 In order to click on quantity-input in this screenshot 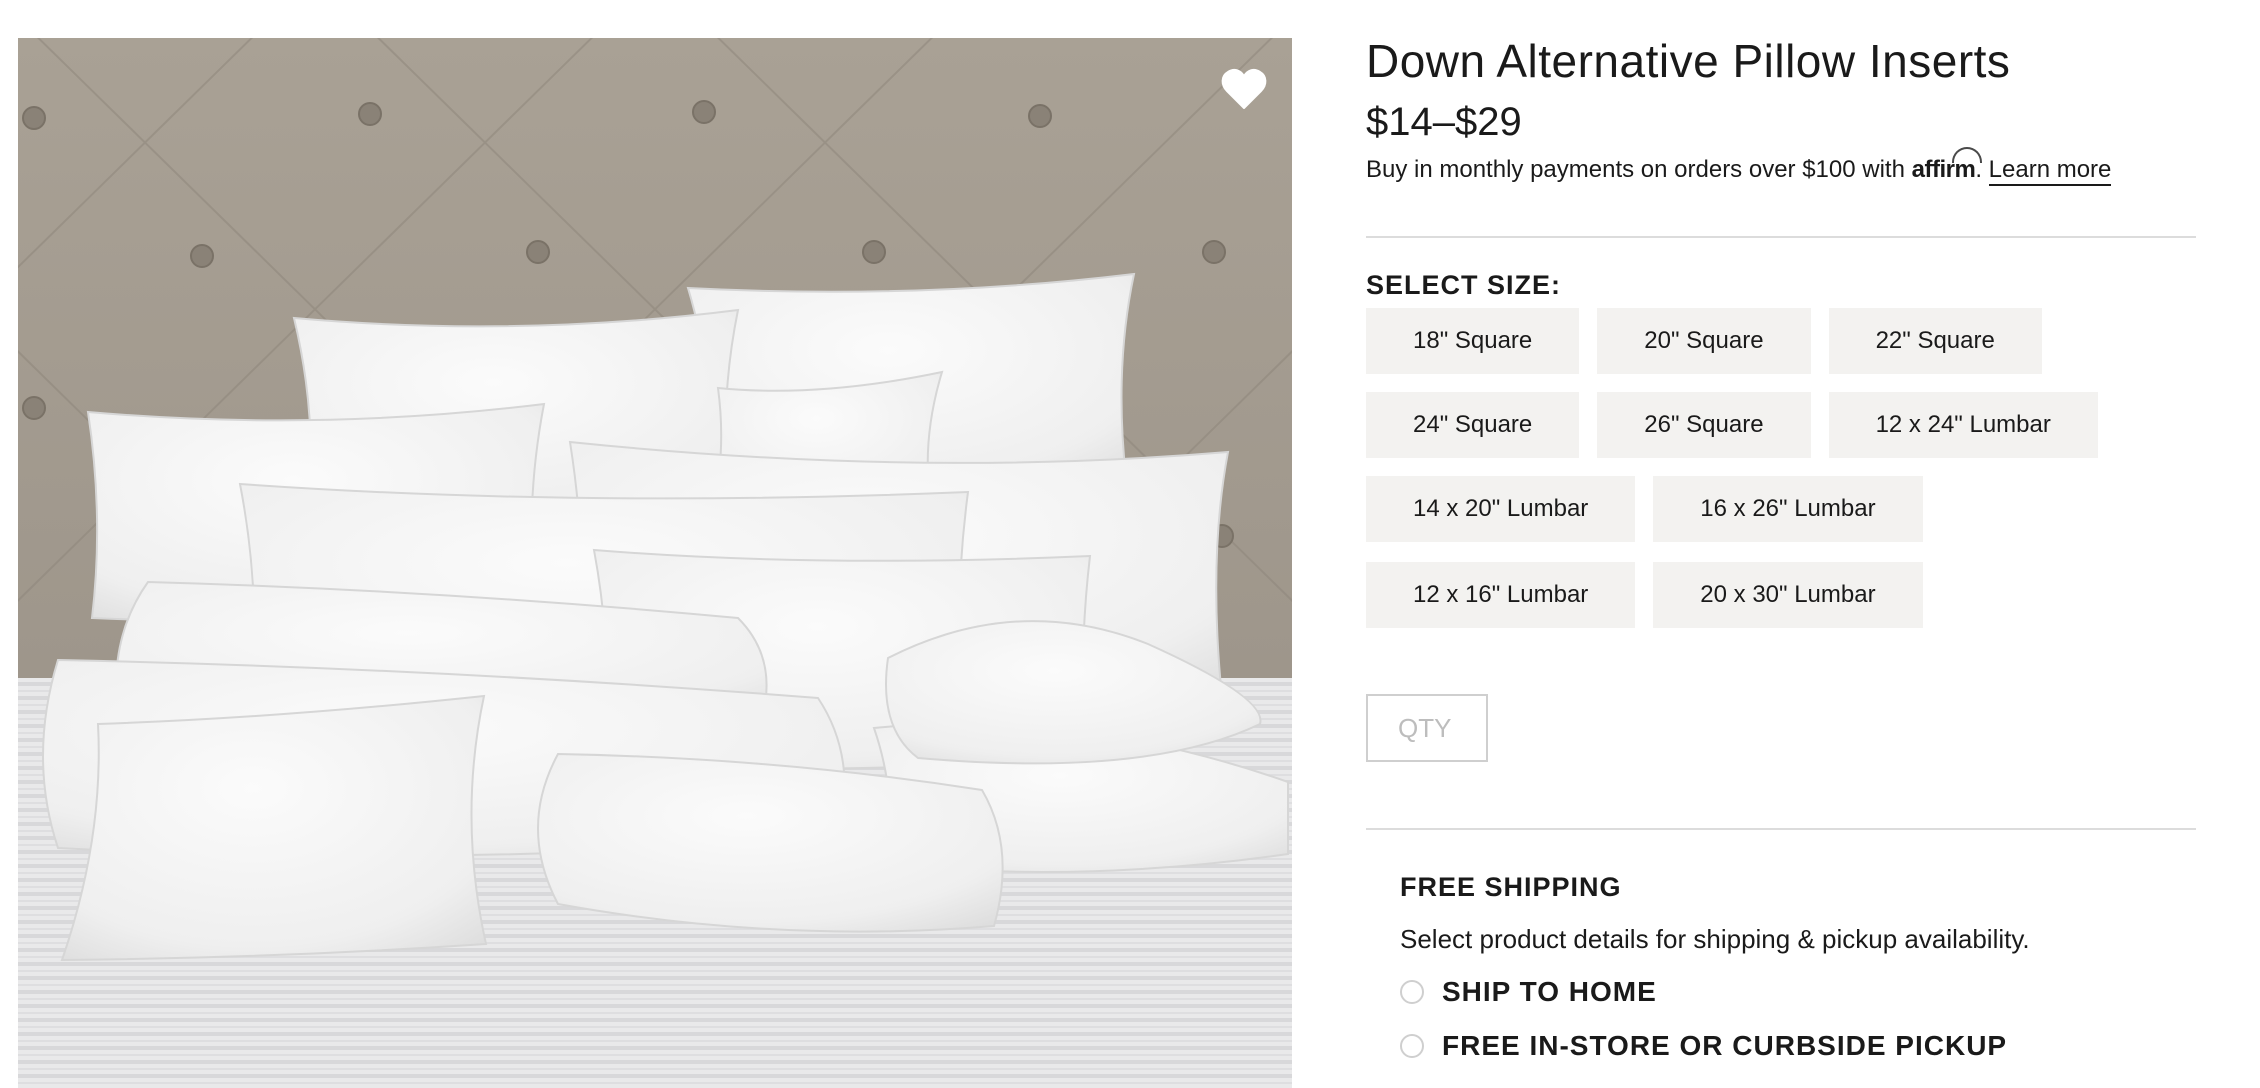, I will do `click(1427, 728)`.